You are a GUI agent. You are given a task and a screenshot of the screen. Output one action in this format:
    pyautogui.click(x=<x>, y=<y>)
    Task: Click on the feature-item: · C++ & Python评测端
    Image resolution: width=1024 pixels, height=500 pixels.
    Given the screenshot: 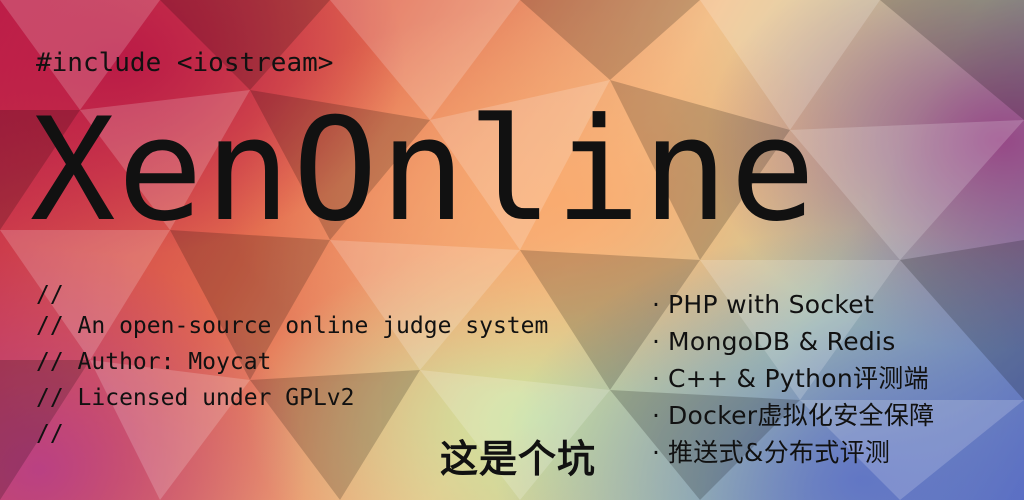 What is the action you would take?
    pyautogui.click(x=793, y=378)
    